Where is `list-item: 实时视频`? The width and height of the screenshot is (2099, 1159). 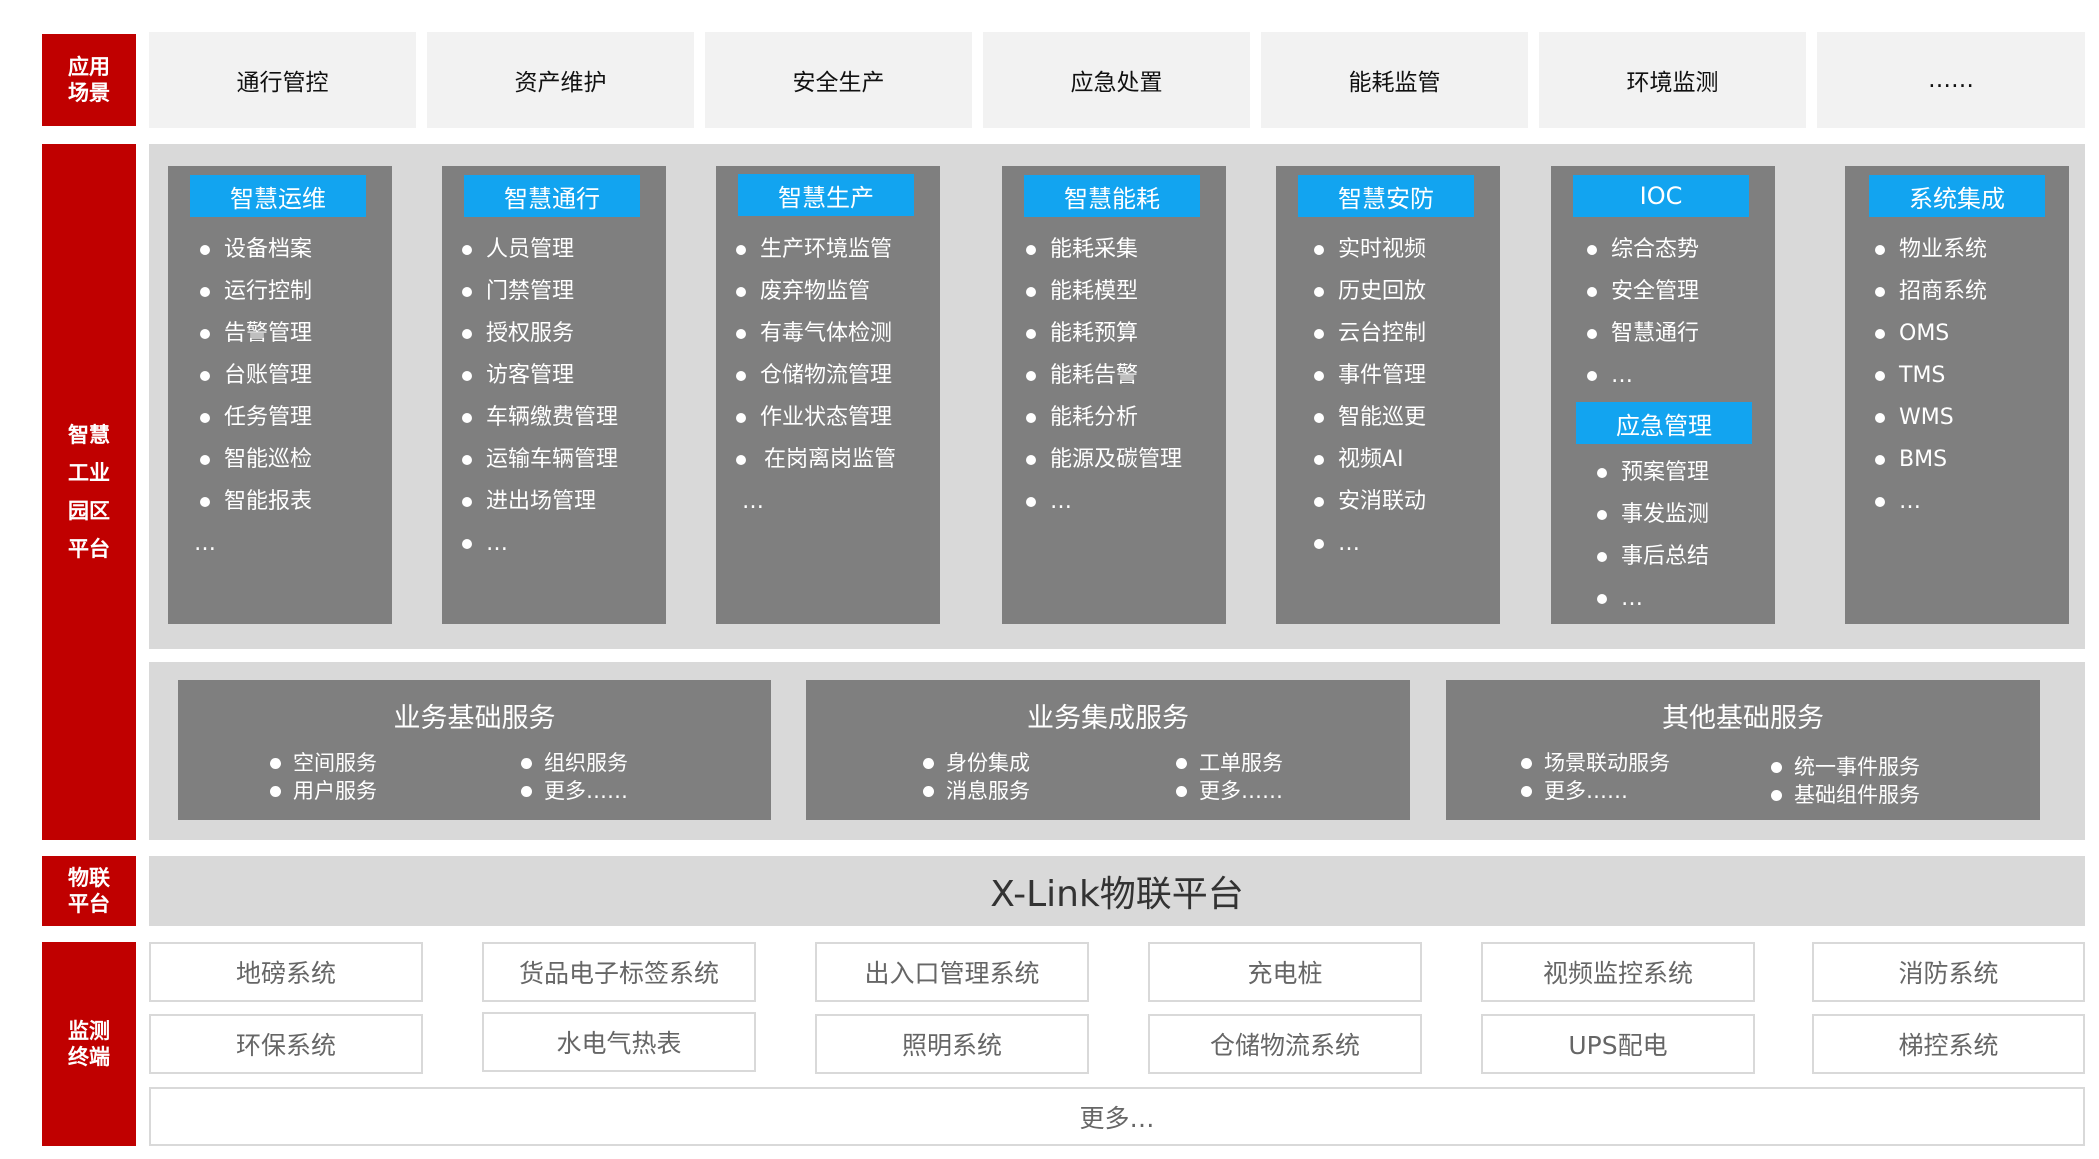
list-item: 实时视频 is located at coordinates (1365, 250).